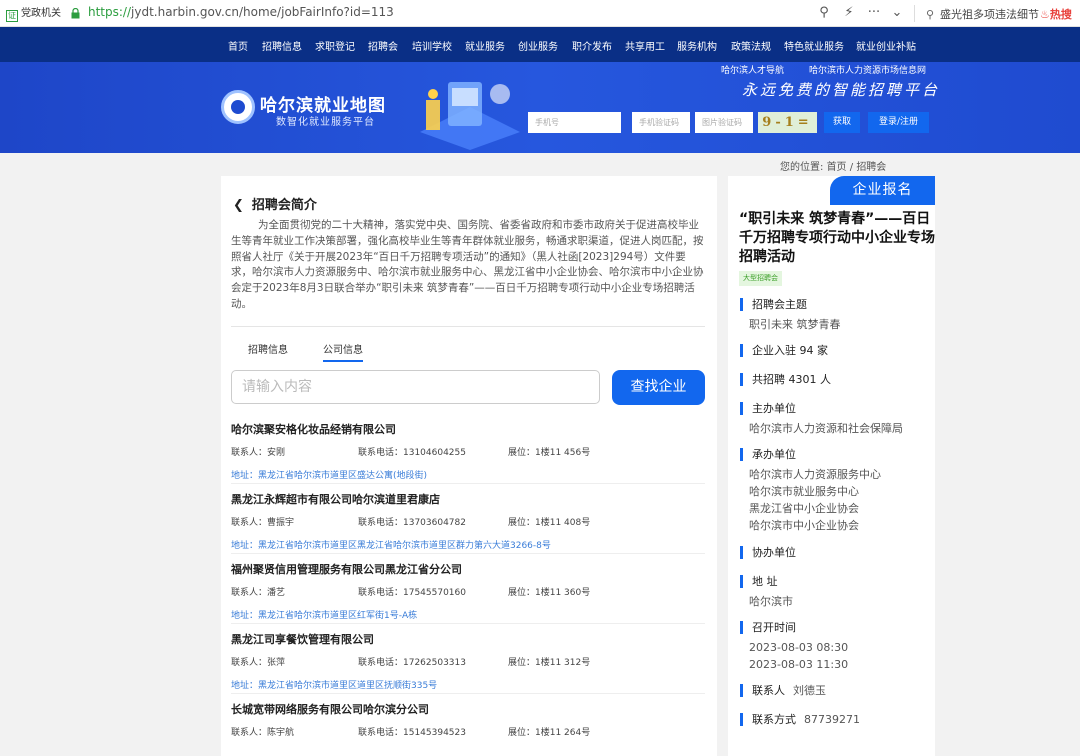 This screenshot has width=1080, height=756. I want to click on lightning-icon: ⚡, so click(849, 13).